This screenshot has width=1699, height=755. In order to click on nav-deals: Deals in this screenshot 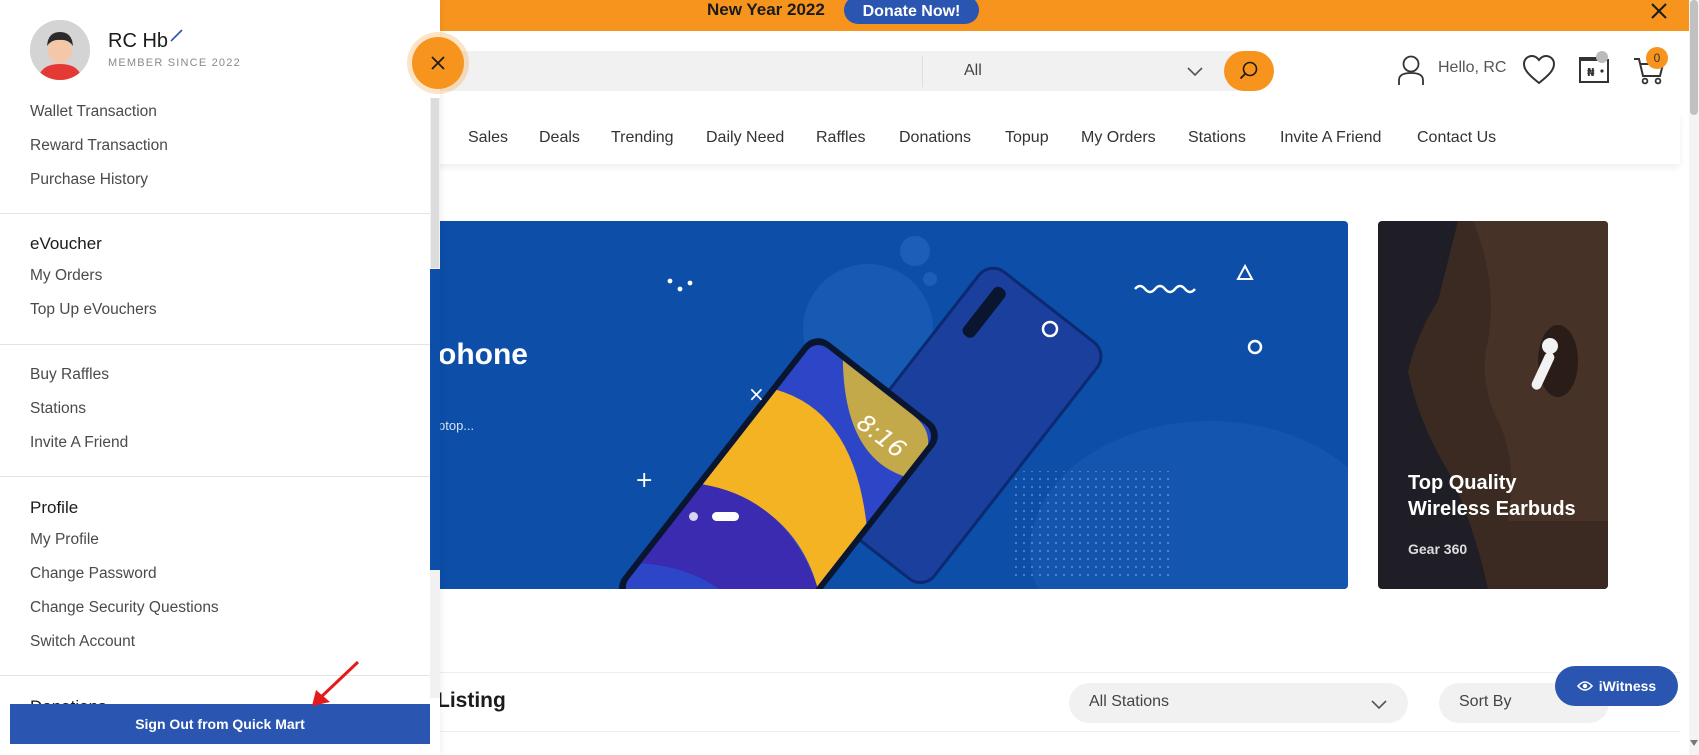, I will do `click(559, 138)`.